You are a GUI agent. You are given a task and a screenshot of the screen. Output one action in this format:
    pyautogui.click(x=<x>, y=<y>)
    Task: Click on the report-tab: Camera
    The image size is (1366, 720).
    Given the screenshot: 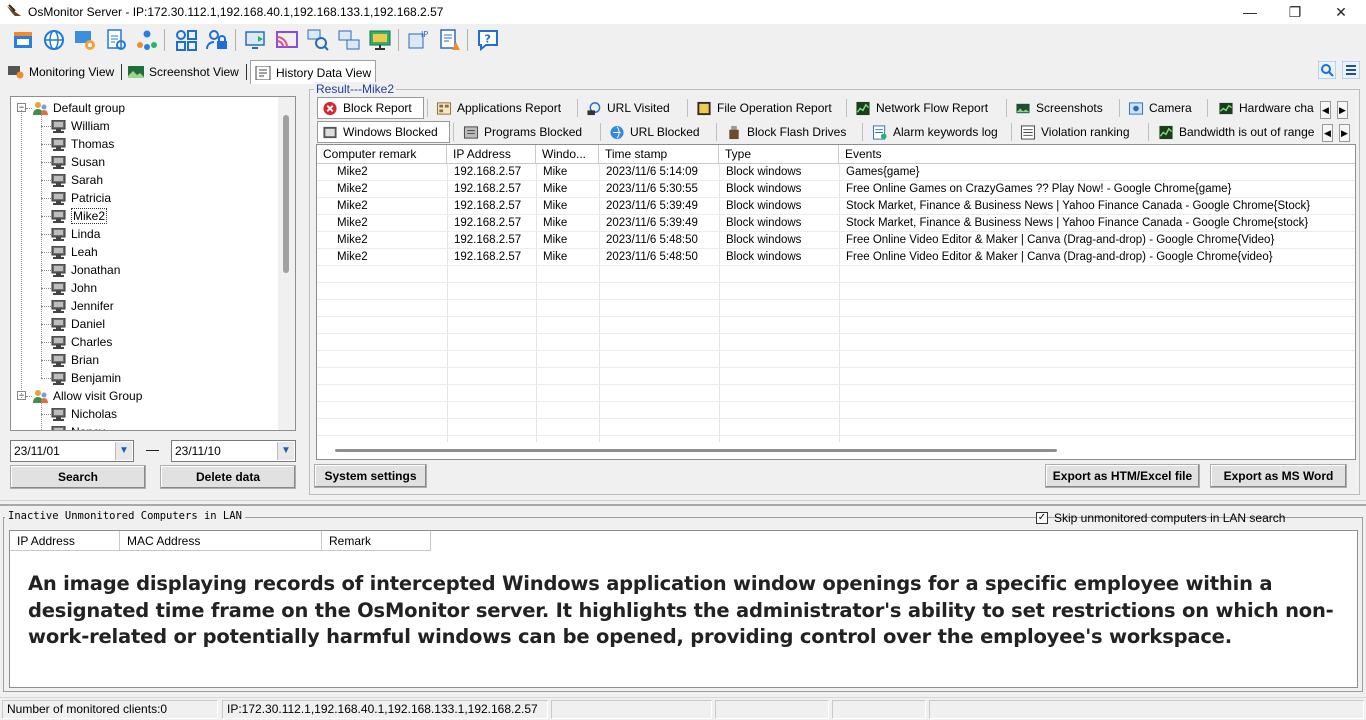 What is the action you would take?
    pyautogui.click(x=1165, y=108)
    